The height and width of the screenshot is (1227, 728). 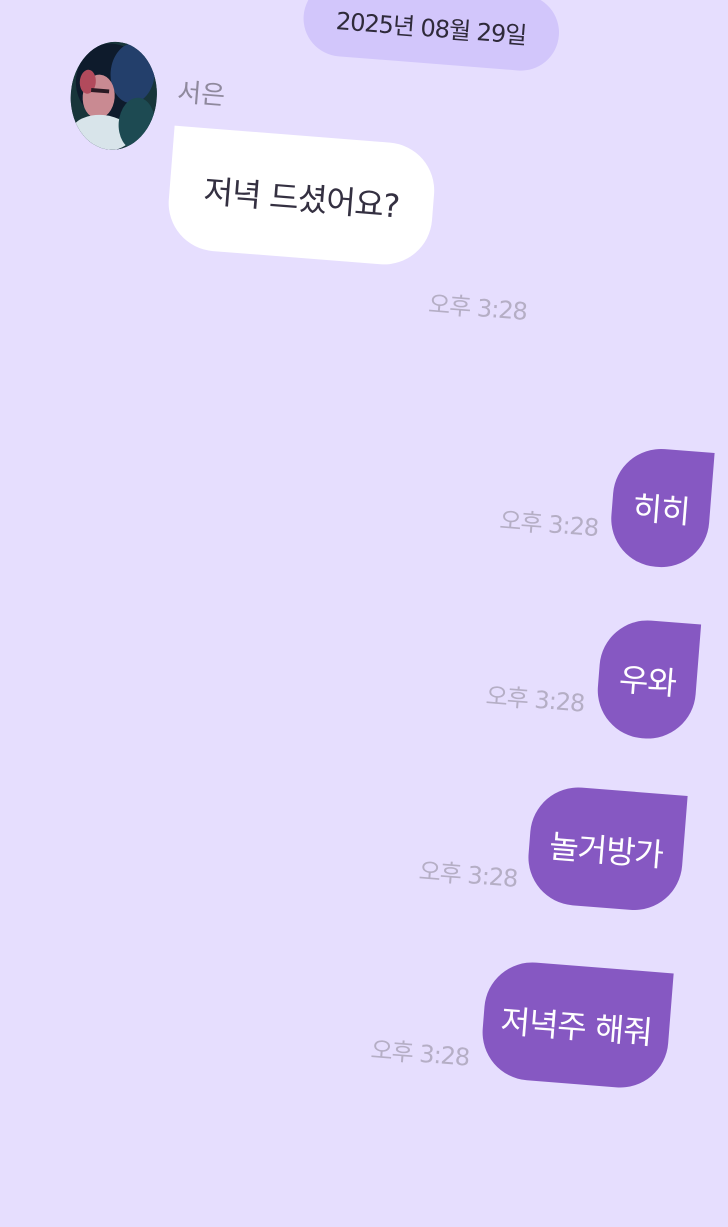 I want to click on outgoing-message-bubble: 히히, so click(x=661, y=508).